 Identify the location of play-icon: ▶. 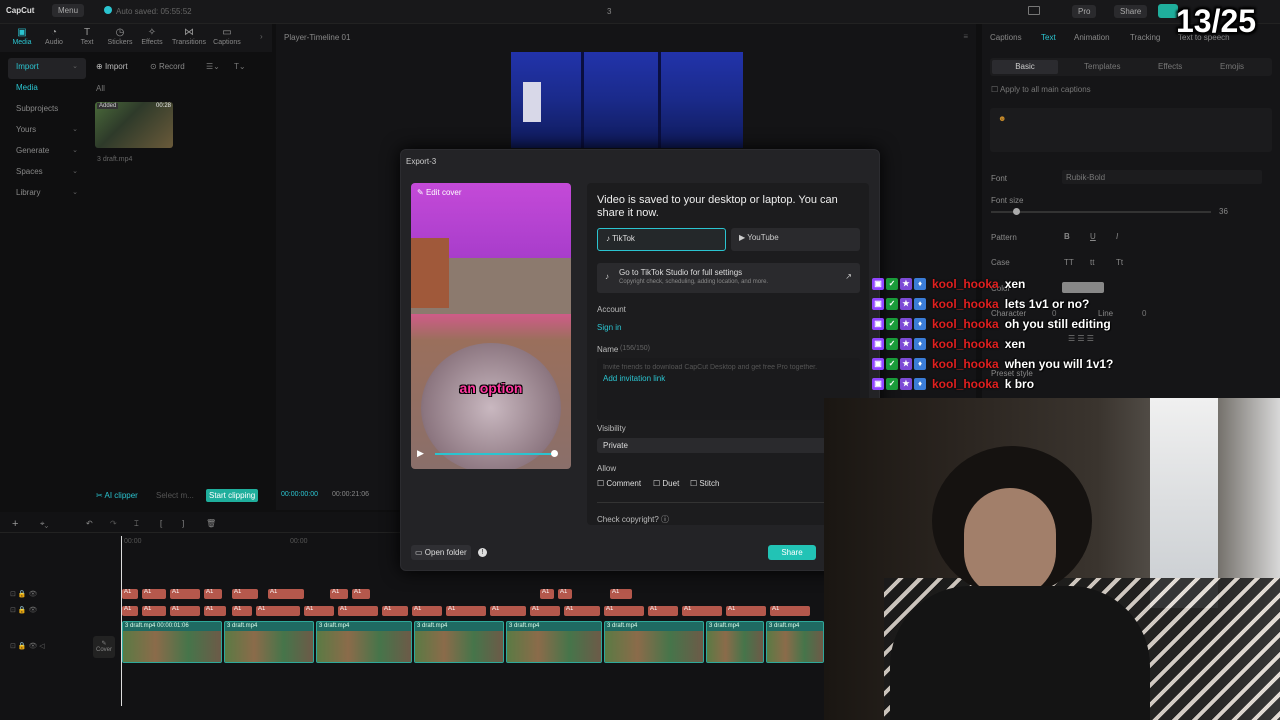
(420, 453).